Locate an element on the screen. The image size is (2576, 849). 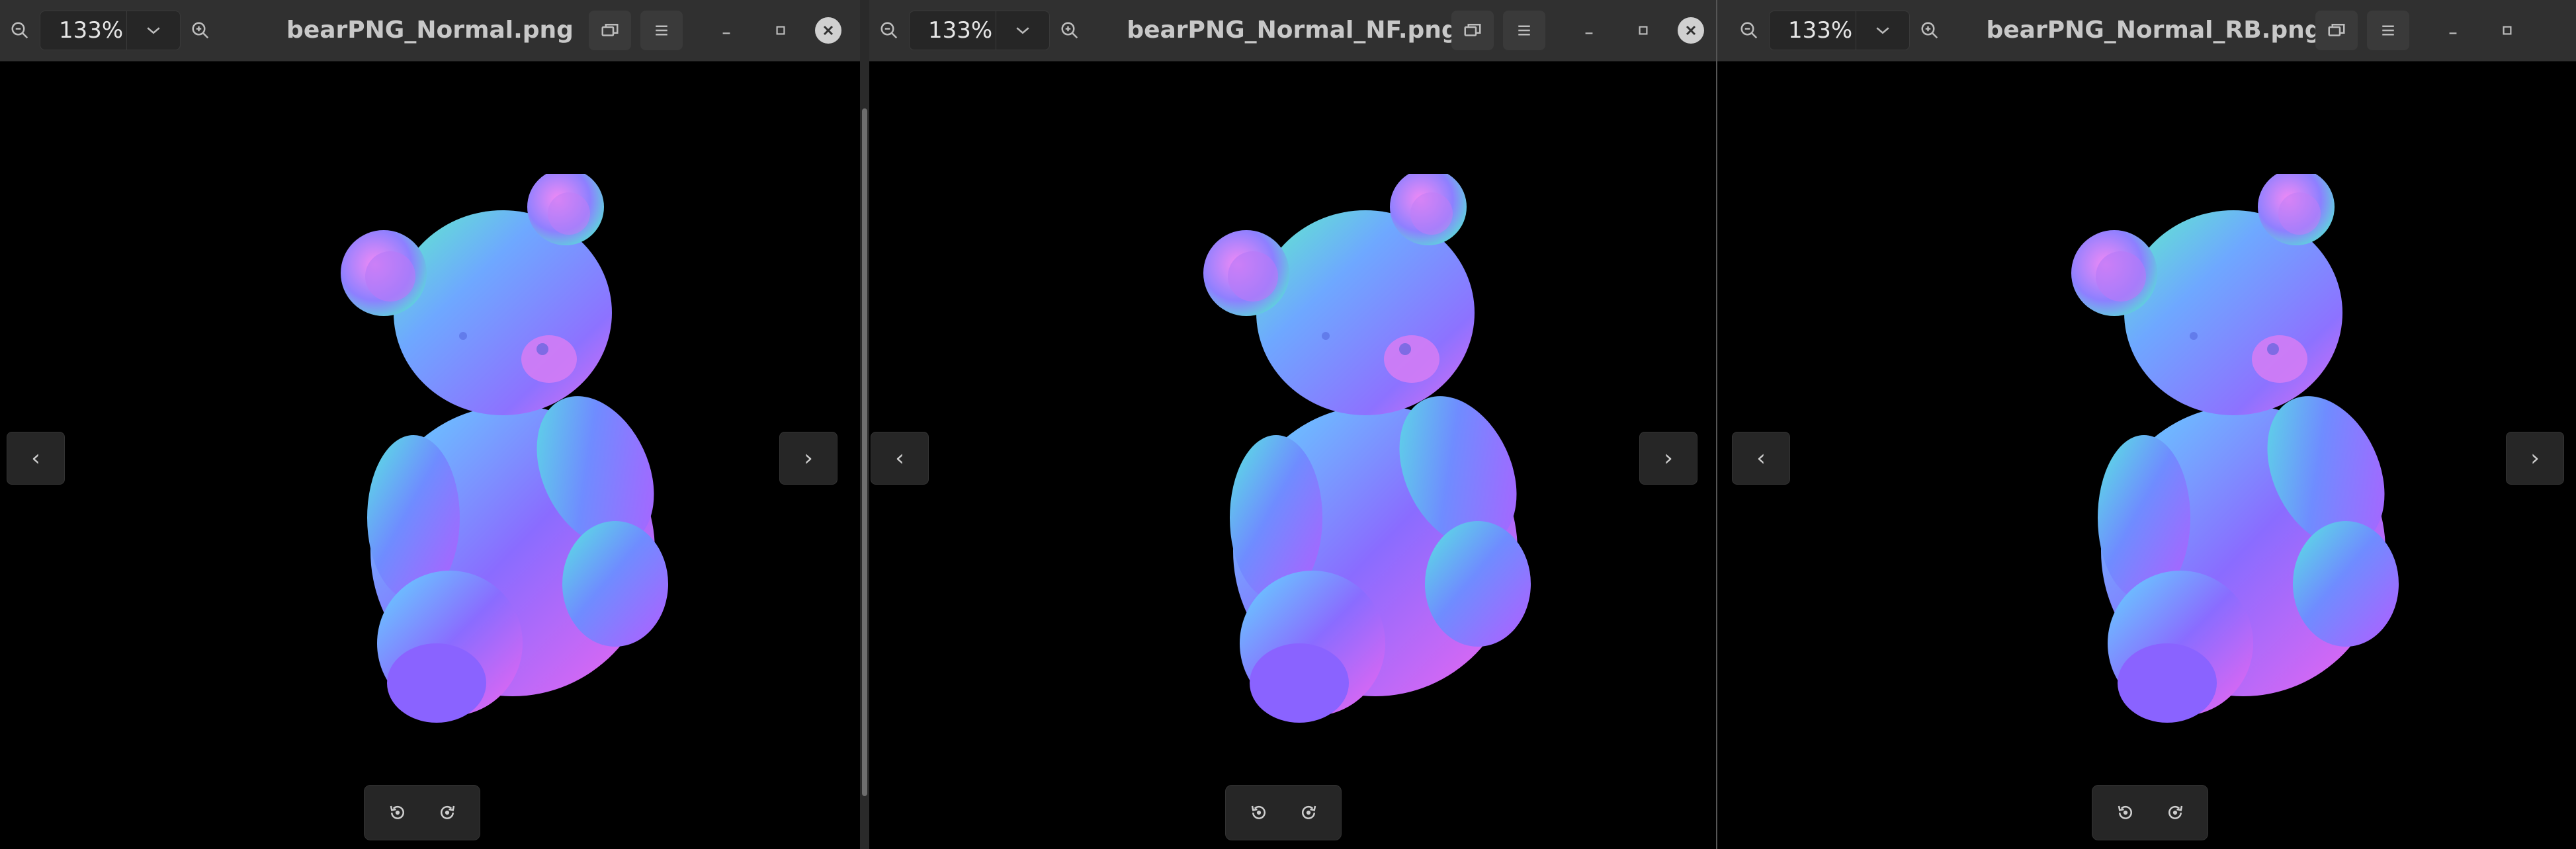
scrollbar-thumb is located at coordinates (864, 452).